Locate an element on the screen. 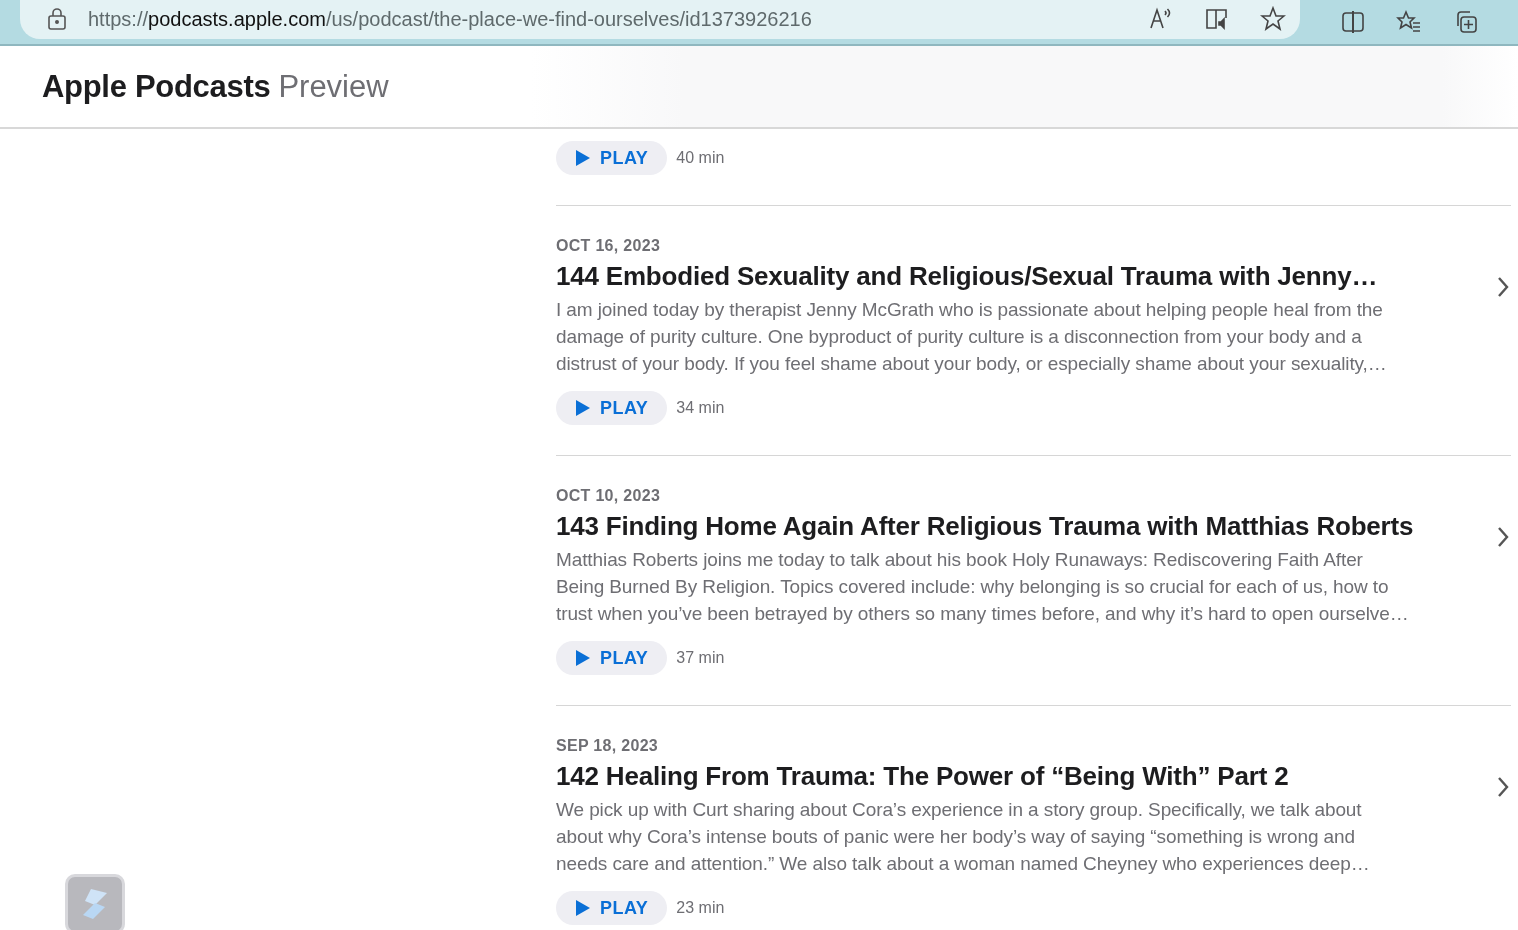  episode-date: SEP 18, 2023 is located at coordinates (608, 746).